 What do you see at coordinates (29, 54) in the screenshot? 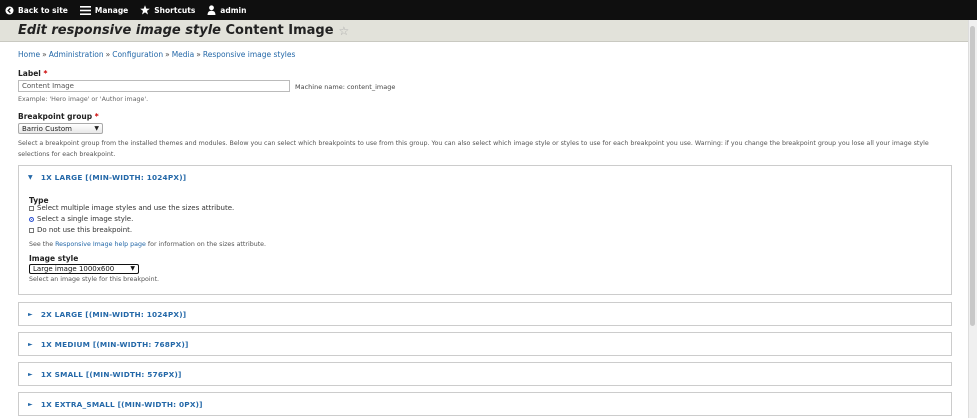
I see `breadcrumb-home: Home` at bounding box center [29, 54].